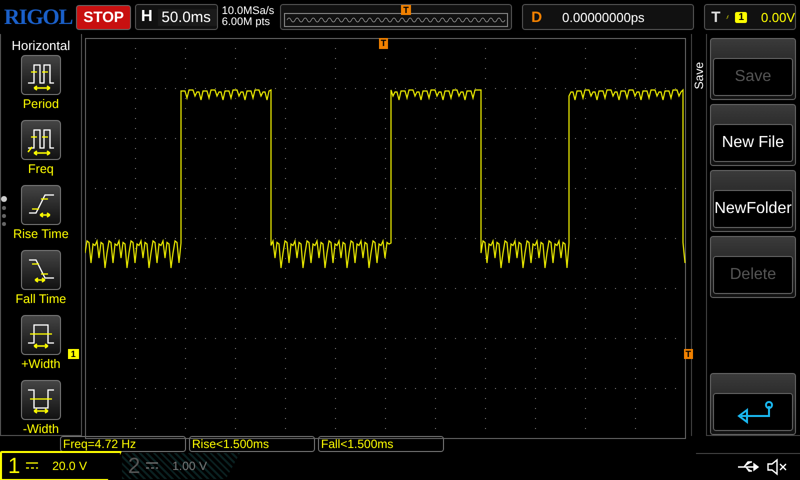  I want to click on measurement-readout: Fall<1.500ms, so click(381, 444).